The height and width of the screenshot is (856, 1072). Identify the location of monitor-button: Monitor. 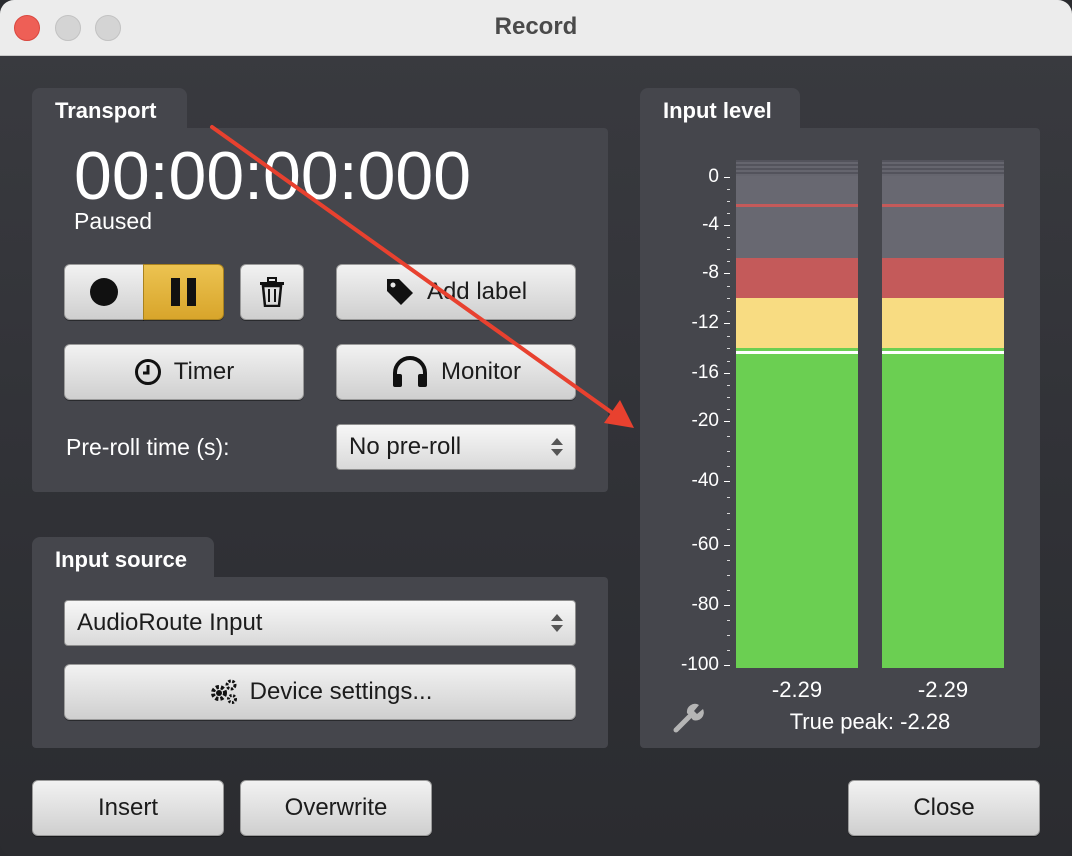
(456, 372).